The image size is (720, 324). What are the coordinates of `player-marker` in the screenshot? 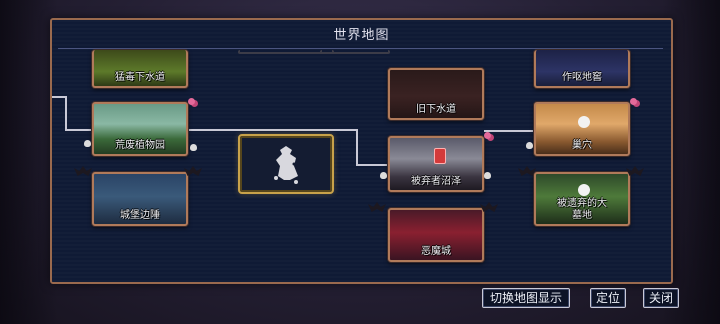 It's located at (440, 156).